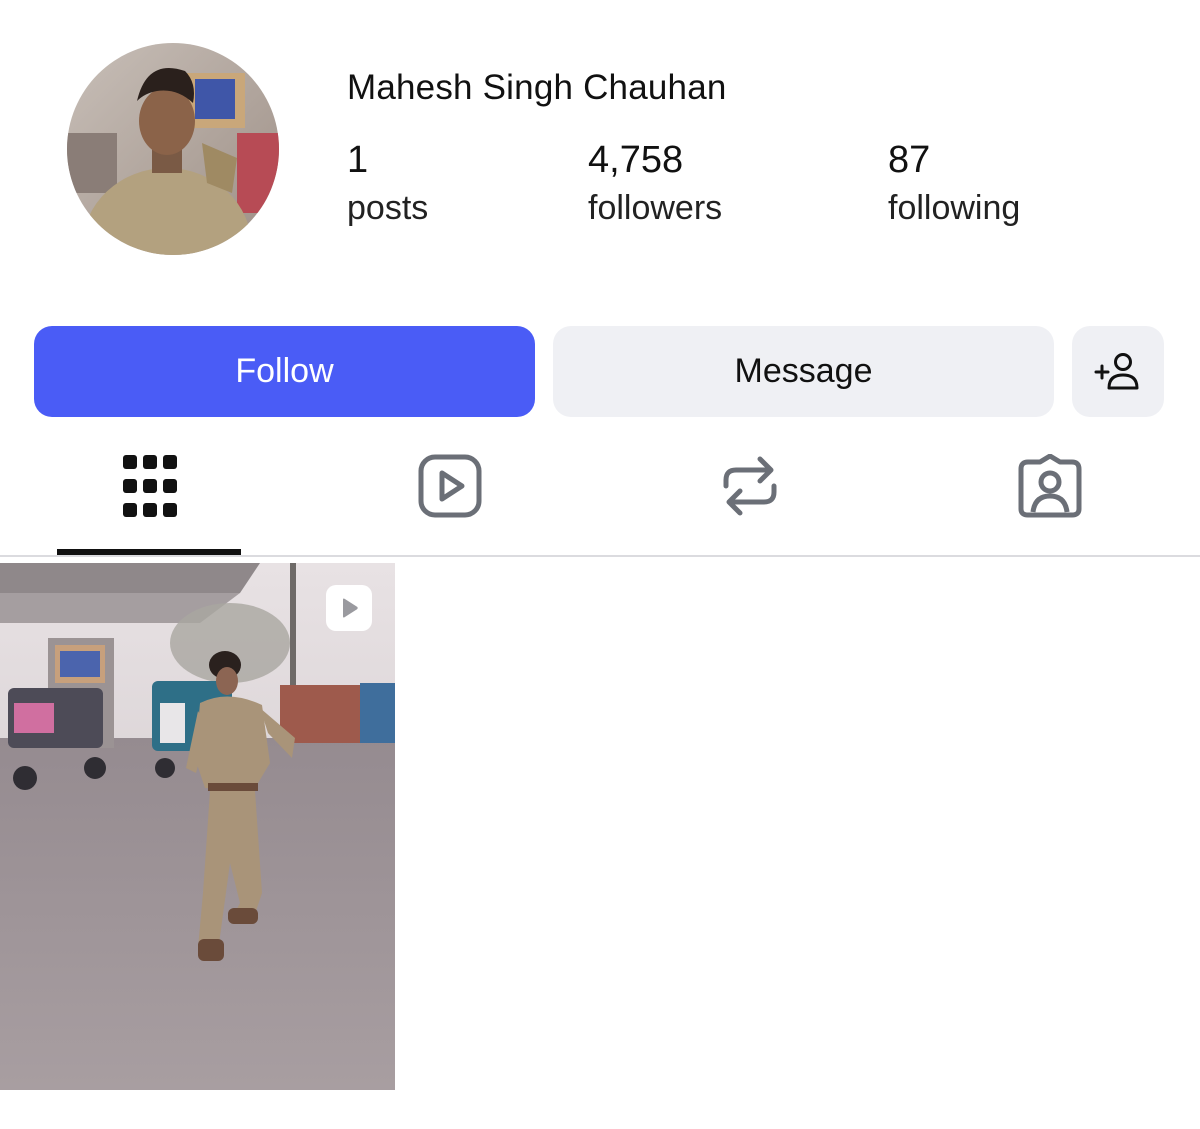  What do you see at coordinates (954, 184) in the screenshot?
I see `following-stat: 87 following` at bounding box center [954, 184].